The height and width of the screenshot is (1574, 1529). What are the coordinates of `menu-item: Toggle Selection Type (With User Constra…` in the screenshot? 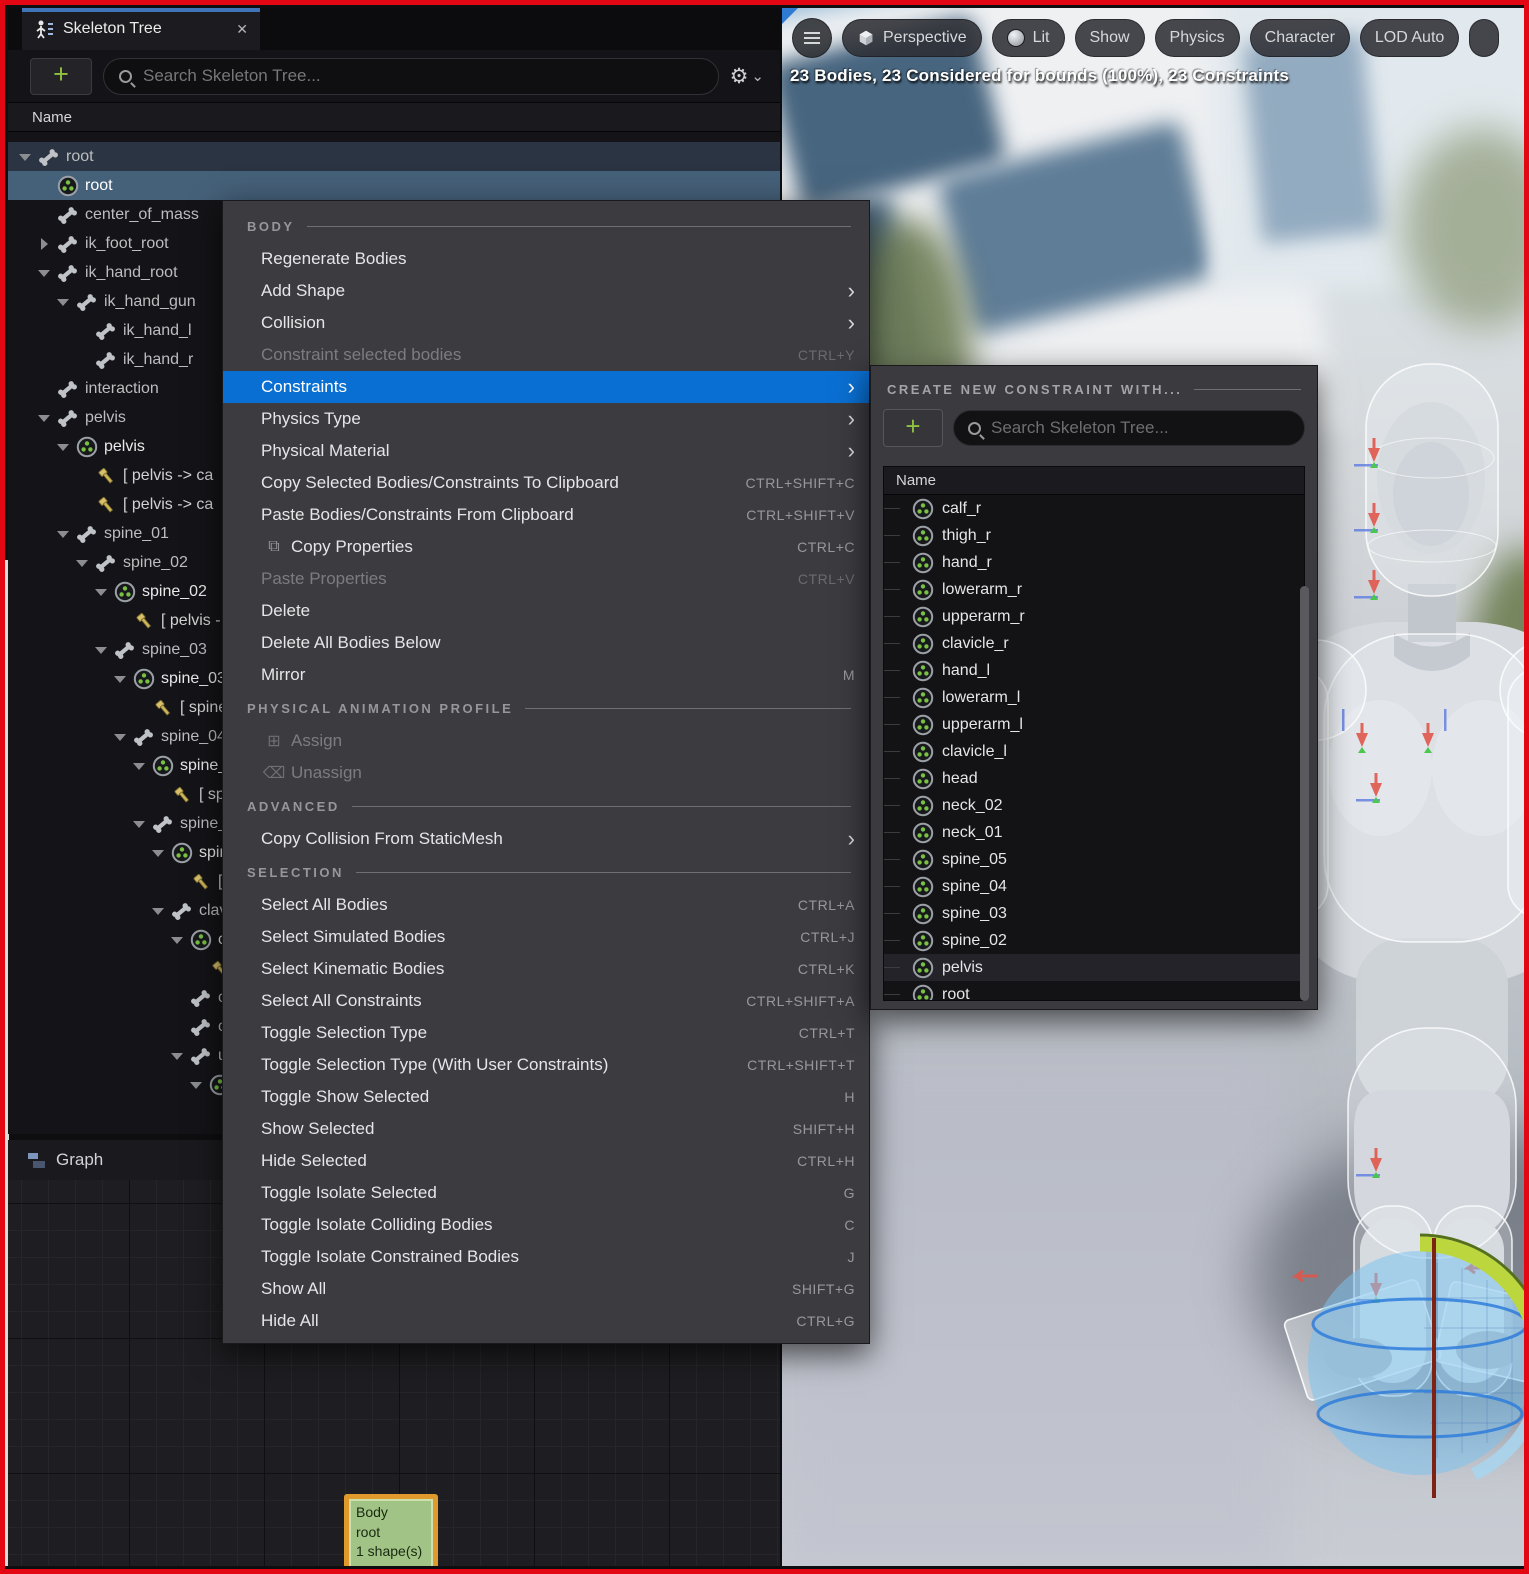 It's located at (546, 1065).